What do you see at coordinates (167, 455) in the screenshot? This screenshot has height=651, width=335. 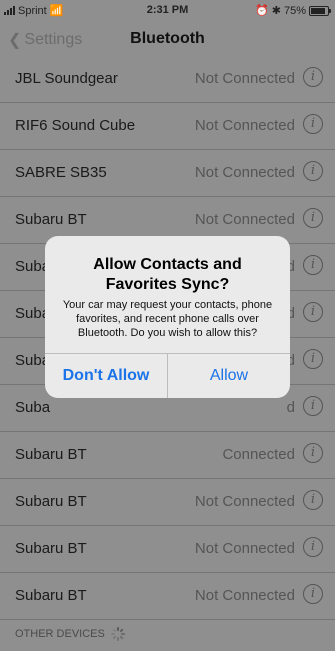 I see `device-row: Subaru BT Connected i` at bounding box center [167, 455].